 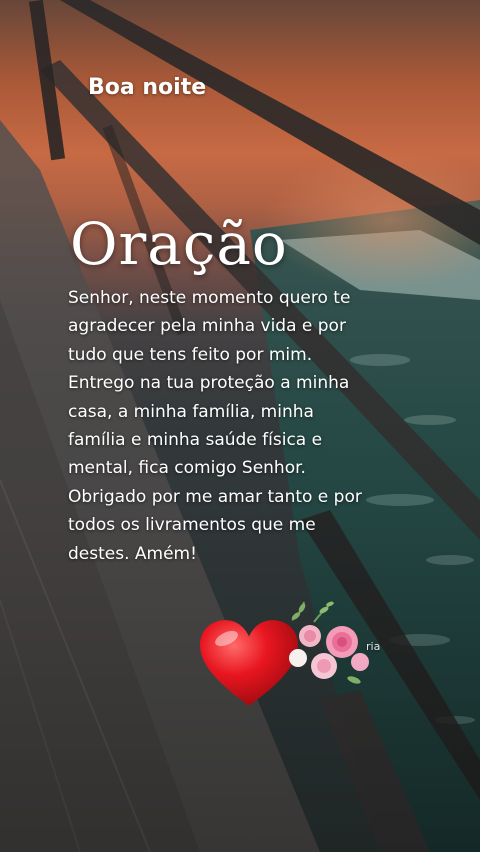 I want to click on prayer-line: tudo que tens feito por mim., so click(x=190, y=354).